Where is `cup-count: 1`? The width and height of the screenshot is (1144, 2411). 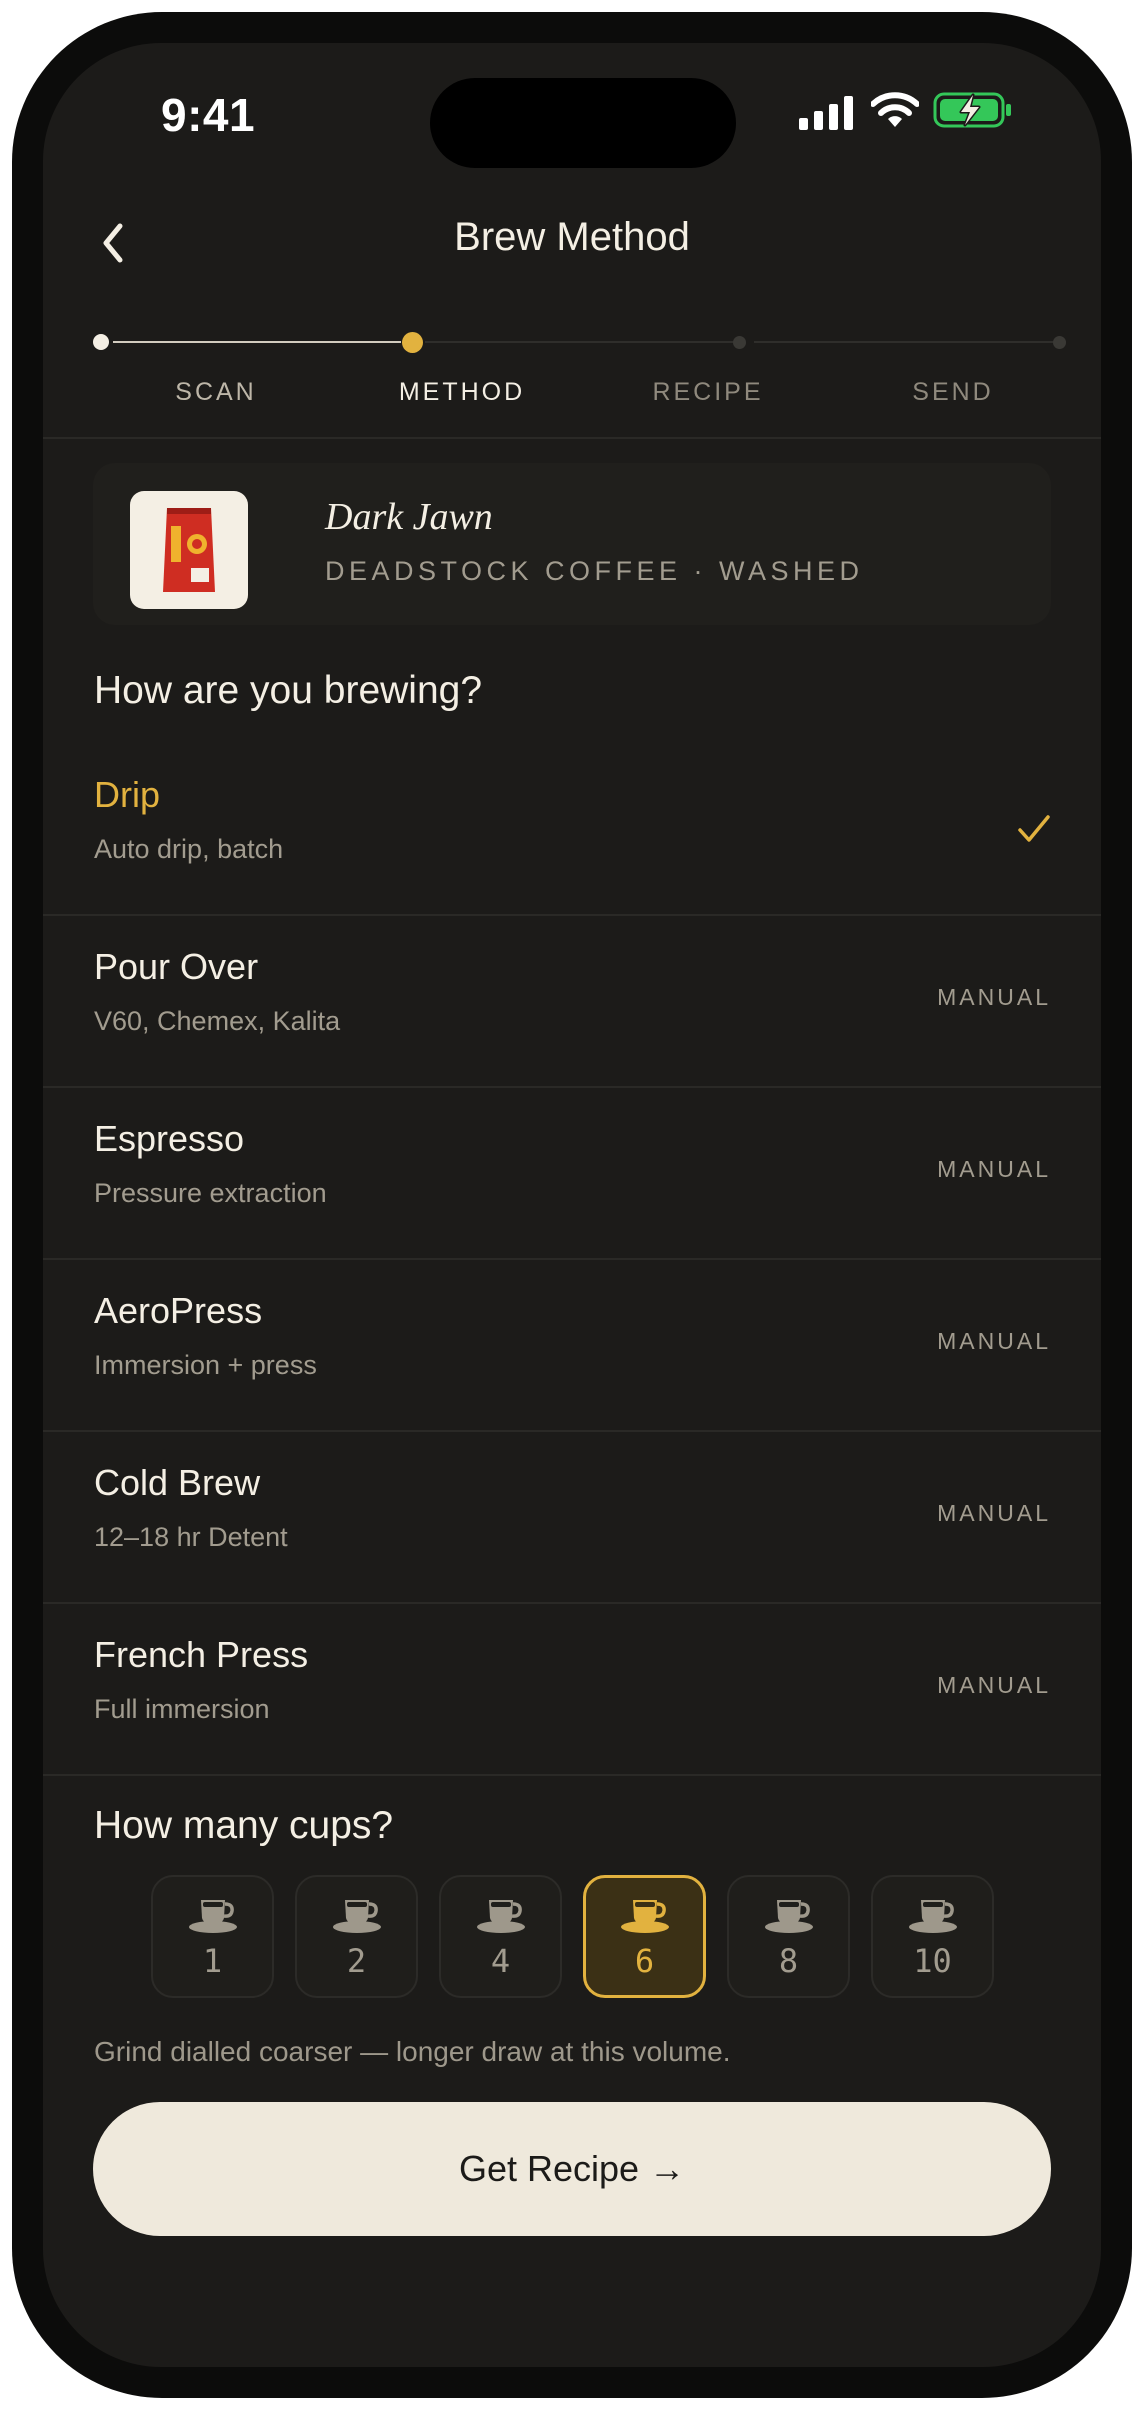 cup-count: 1 is located at coordinates (212, 1960).